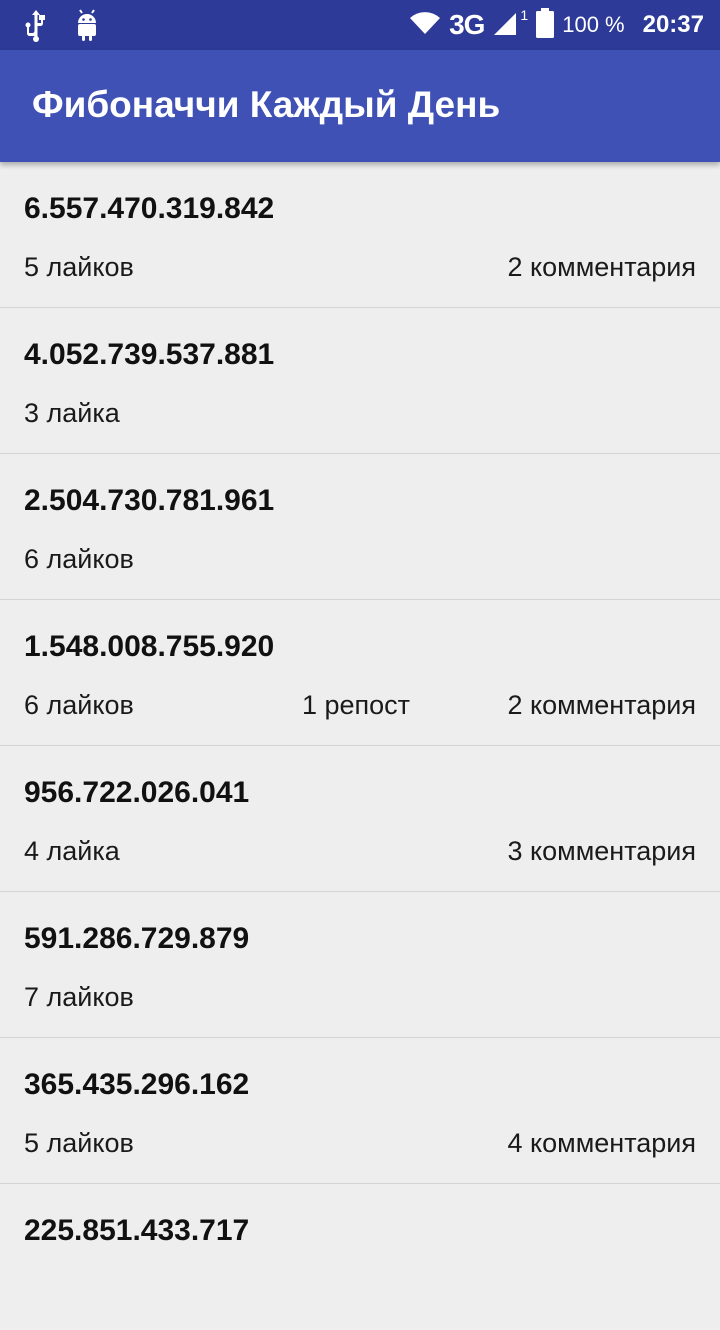  What do you see at coordinates (425, 25) in the screenshot?
I see `wifi-icon` at bounding box center [425, 25].